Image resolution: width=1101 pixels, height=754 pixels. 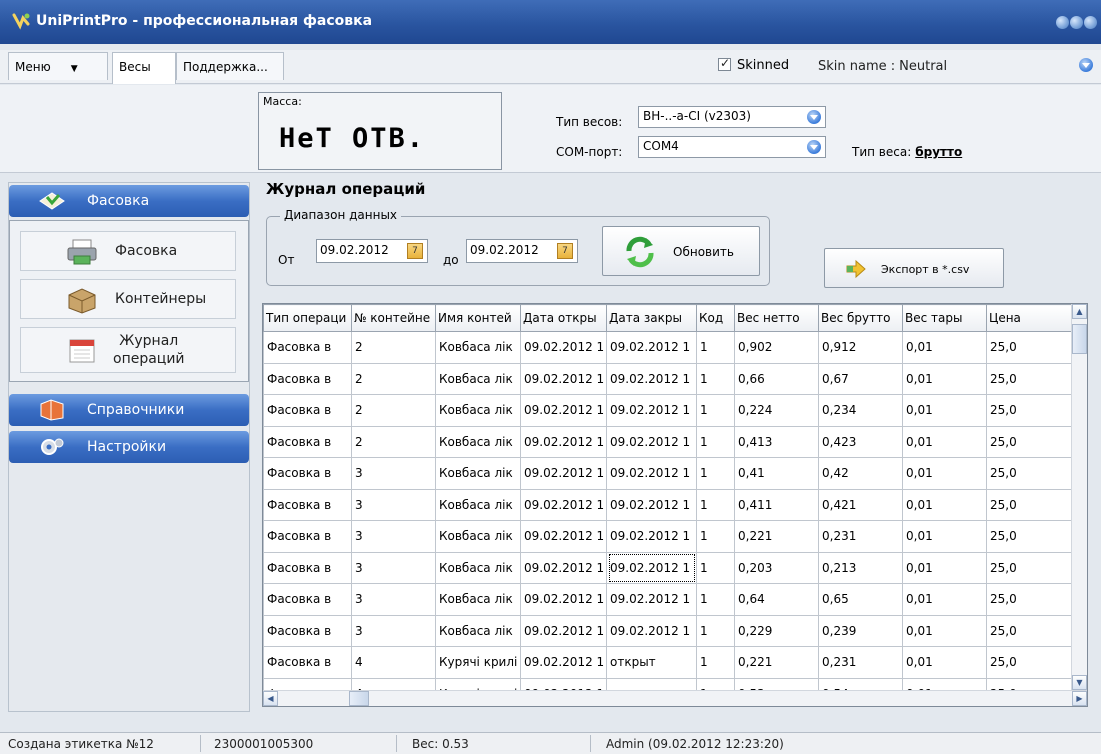 What do you see at coordinates (129, 201) in the screenshot?
I see `nav-group-packing: Фасовка` at bounding box center [129, 201].